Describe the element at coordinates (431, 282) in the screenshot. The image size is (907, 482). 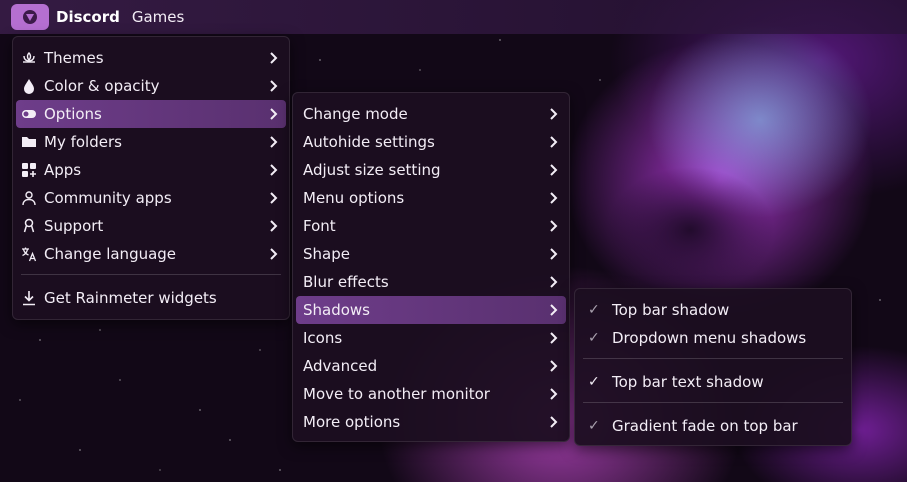
I see `submenu-item-blur-effects: Blur effects` at that location.